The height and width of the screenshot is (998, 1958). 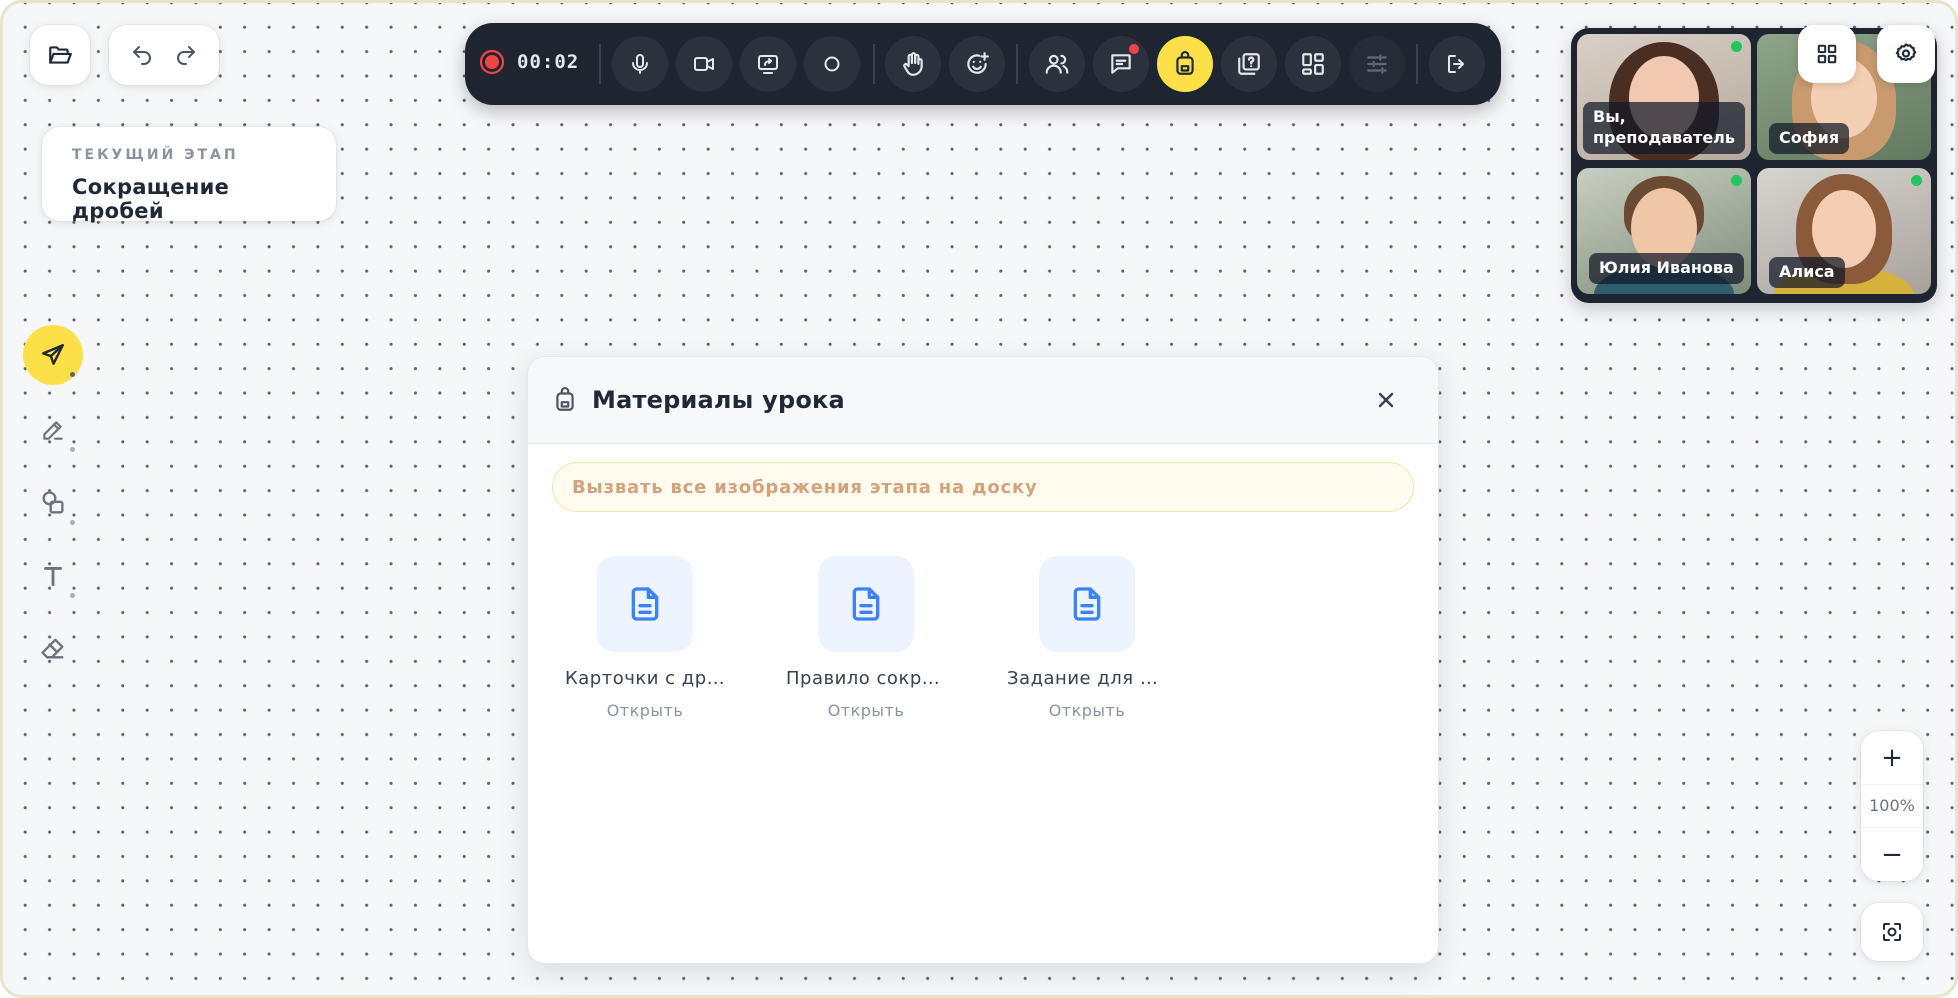 I want to click on camera-button, so click(x=704, y=64).